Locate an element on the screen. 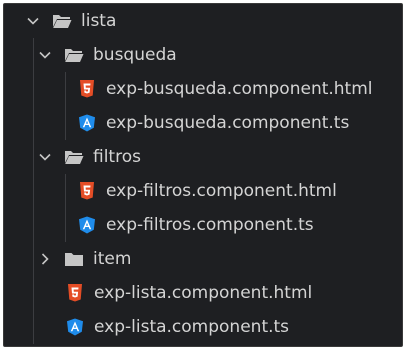 This screenshot has height=350, width=407. tree-item-folder-lista: lista is located at coordinates (203, 21).